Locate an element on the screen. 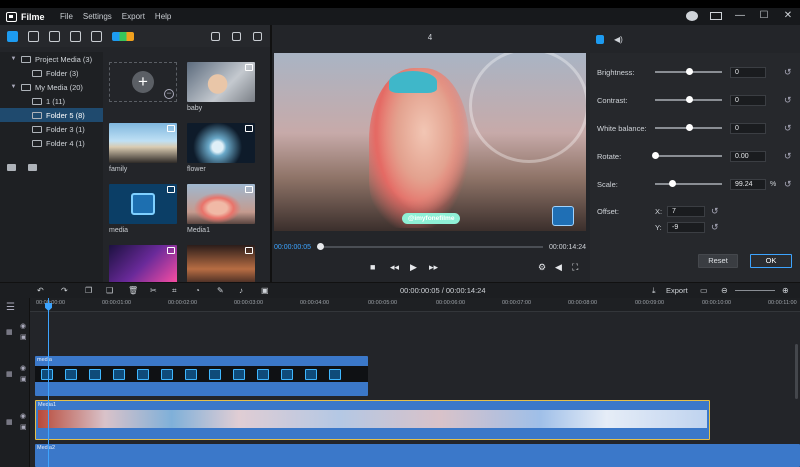  timeline-scrollbar is located at coordinates (796, 371).